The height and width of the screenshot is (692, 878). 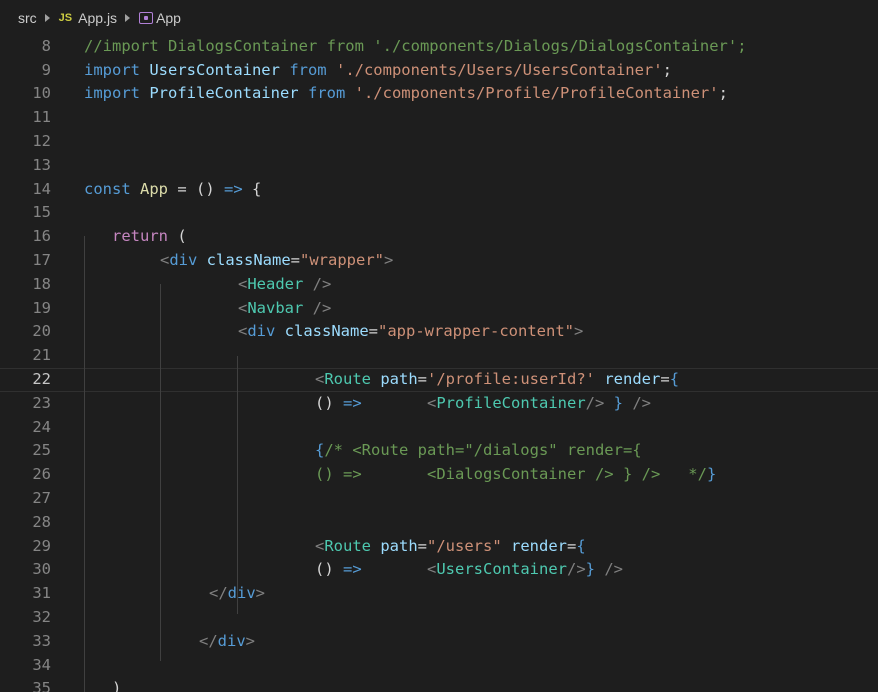 I want to click on code-line: 28, so click(x=439, y=523).